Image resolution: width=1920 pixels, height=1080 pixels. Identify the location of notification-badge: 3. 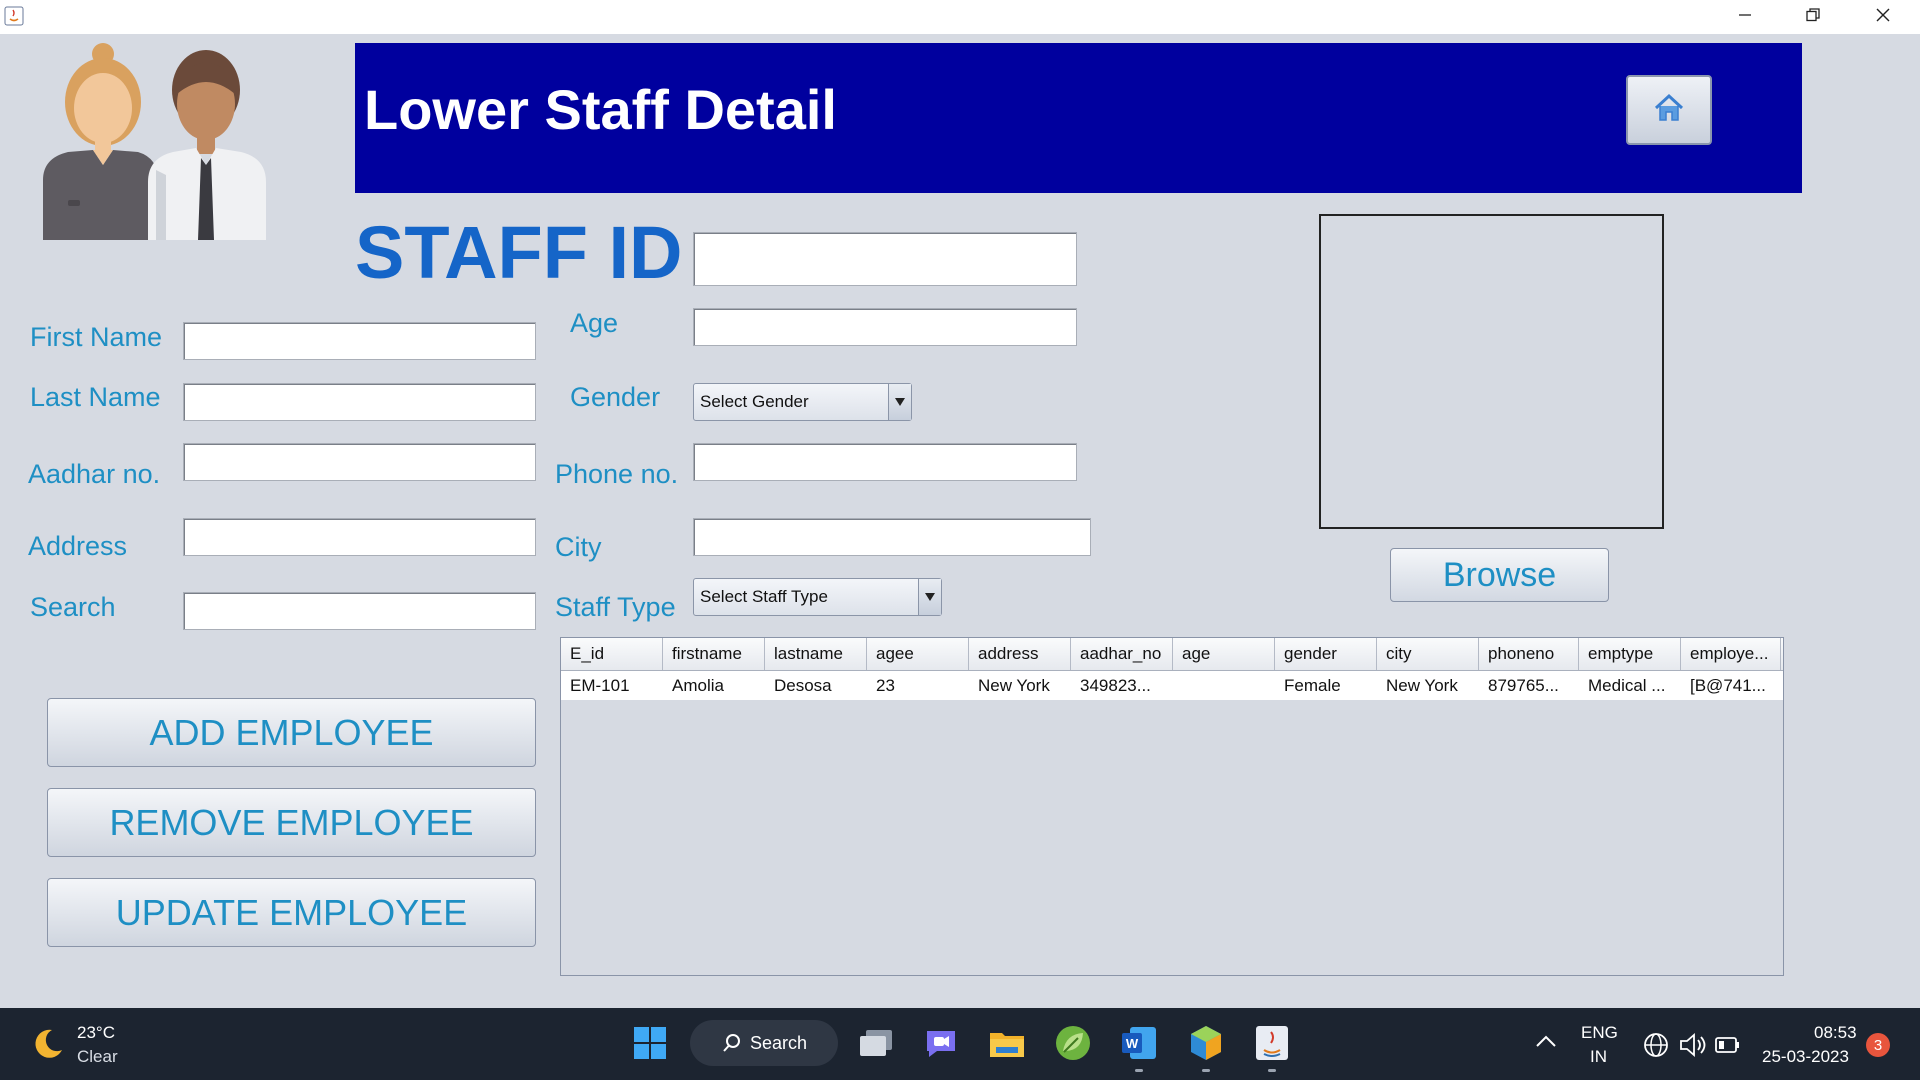
(1878, 1045).